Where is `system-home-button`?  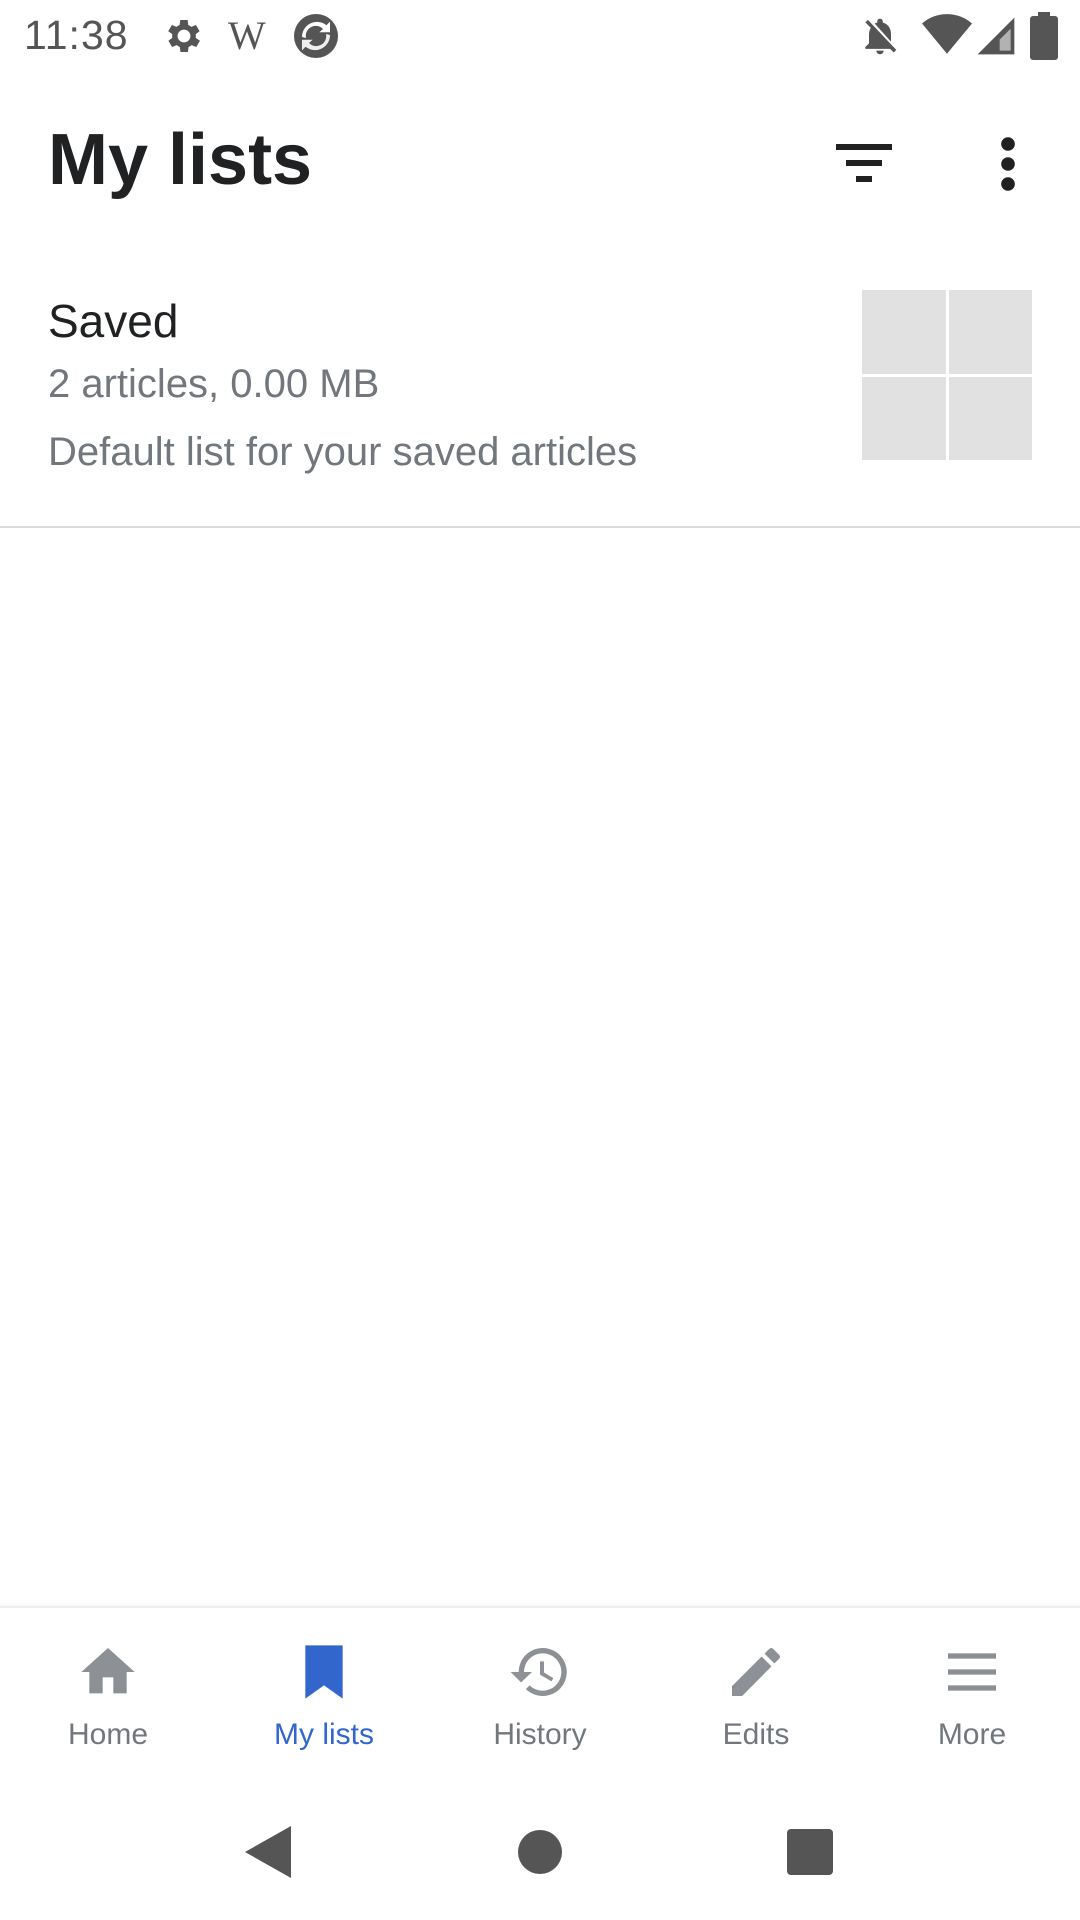
system-home-button is located at coordinates (540, 1852).